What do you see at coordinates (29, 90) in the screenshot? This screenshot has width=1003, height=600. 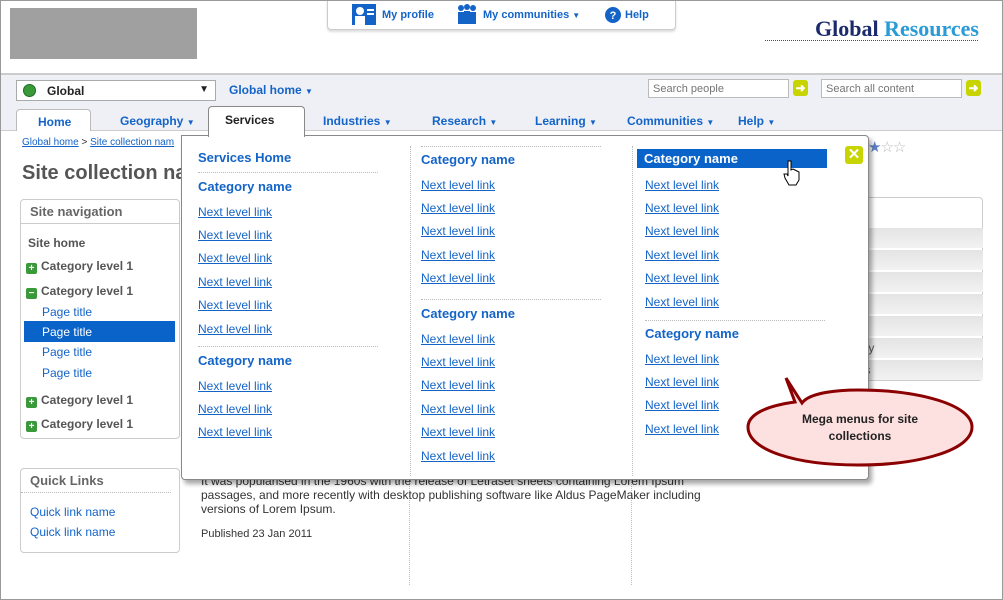 I see `globe-icon` at bounding box center [29, 90].